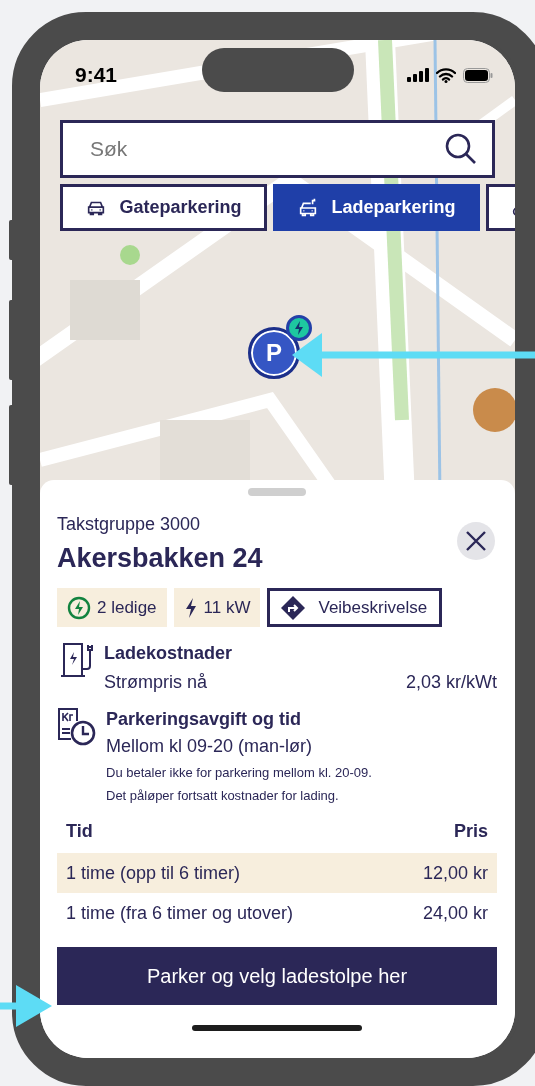  I want to click on location-title: Akersbakken 24, so click(160, 558).